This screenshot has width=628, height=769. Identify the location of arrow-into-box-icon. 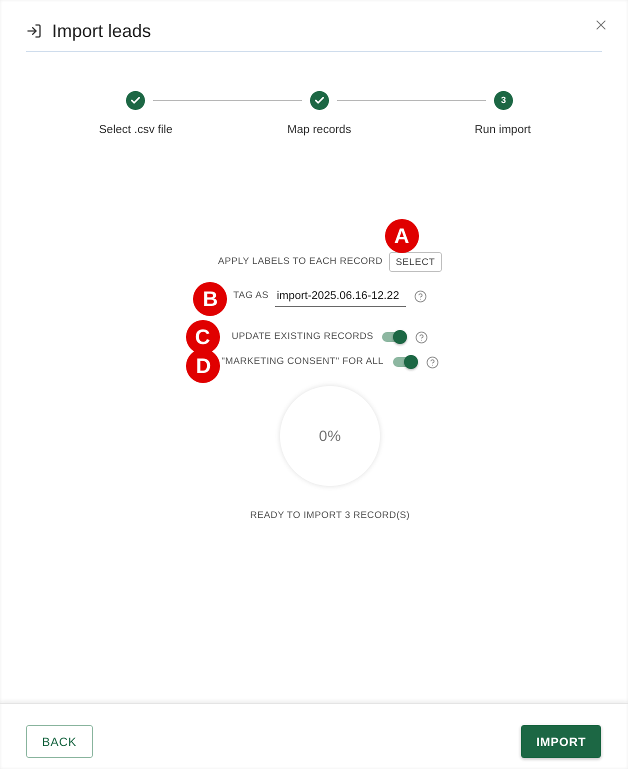
(34, 31).